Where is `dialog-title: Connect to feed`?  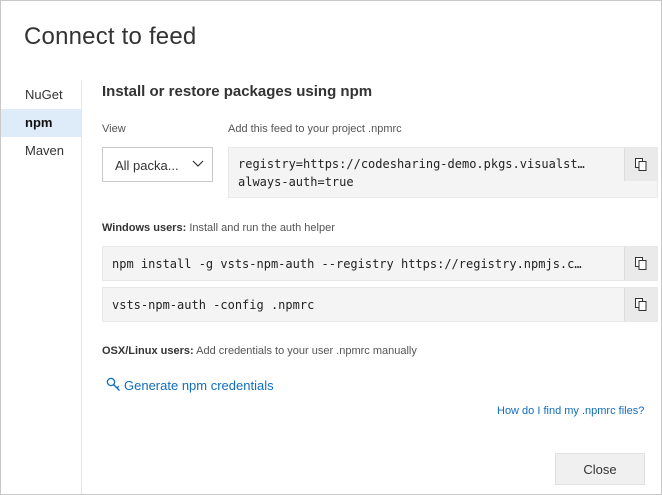
dialog-title: Connect to feed is located at coordinates (110, 36).